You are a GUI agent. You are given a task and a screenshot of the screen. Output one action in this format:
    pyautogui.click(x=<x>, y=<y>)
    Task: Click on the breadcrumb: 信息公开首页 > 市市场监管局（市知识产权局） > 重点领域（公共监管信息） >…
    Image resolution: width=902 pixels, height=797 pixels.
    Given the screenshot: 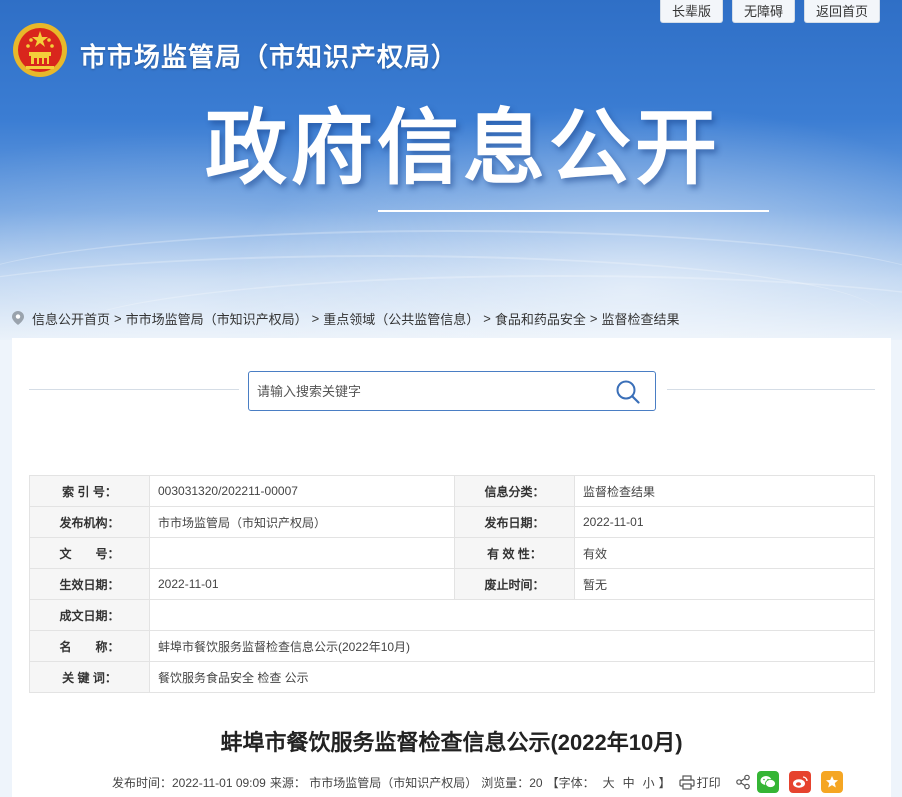 What is the action you would take?
    pyautogui.click(x=345, y=318)
    